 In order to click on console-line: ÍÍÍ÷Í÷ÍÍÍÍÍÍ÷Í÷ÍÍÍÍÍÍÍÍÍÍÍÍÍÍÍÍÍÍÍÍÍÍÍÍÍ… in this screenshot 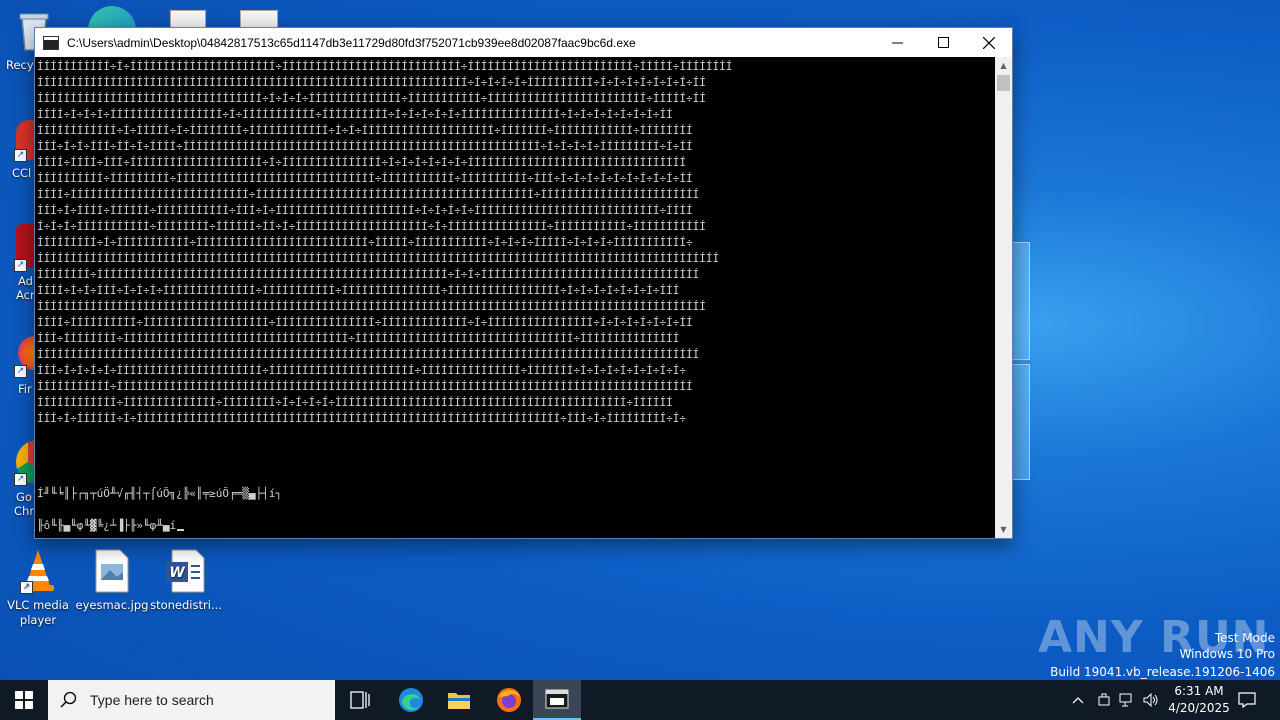, I will do `click(362, 418)`.